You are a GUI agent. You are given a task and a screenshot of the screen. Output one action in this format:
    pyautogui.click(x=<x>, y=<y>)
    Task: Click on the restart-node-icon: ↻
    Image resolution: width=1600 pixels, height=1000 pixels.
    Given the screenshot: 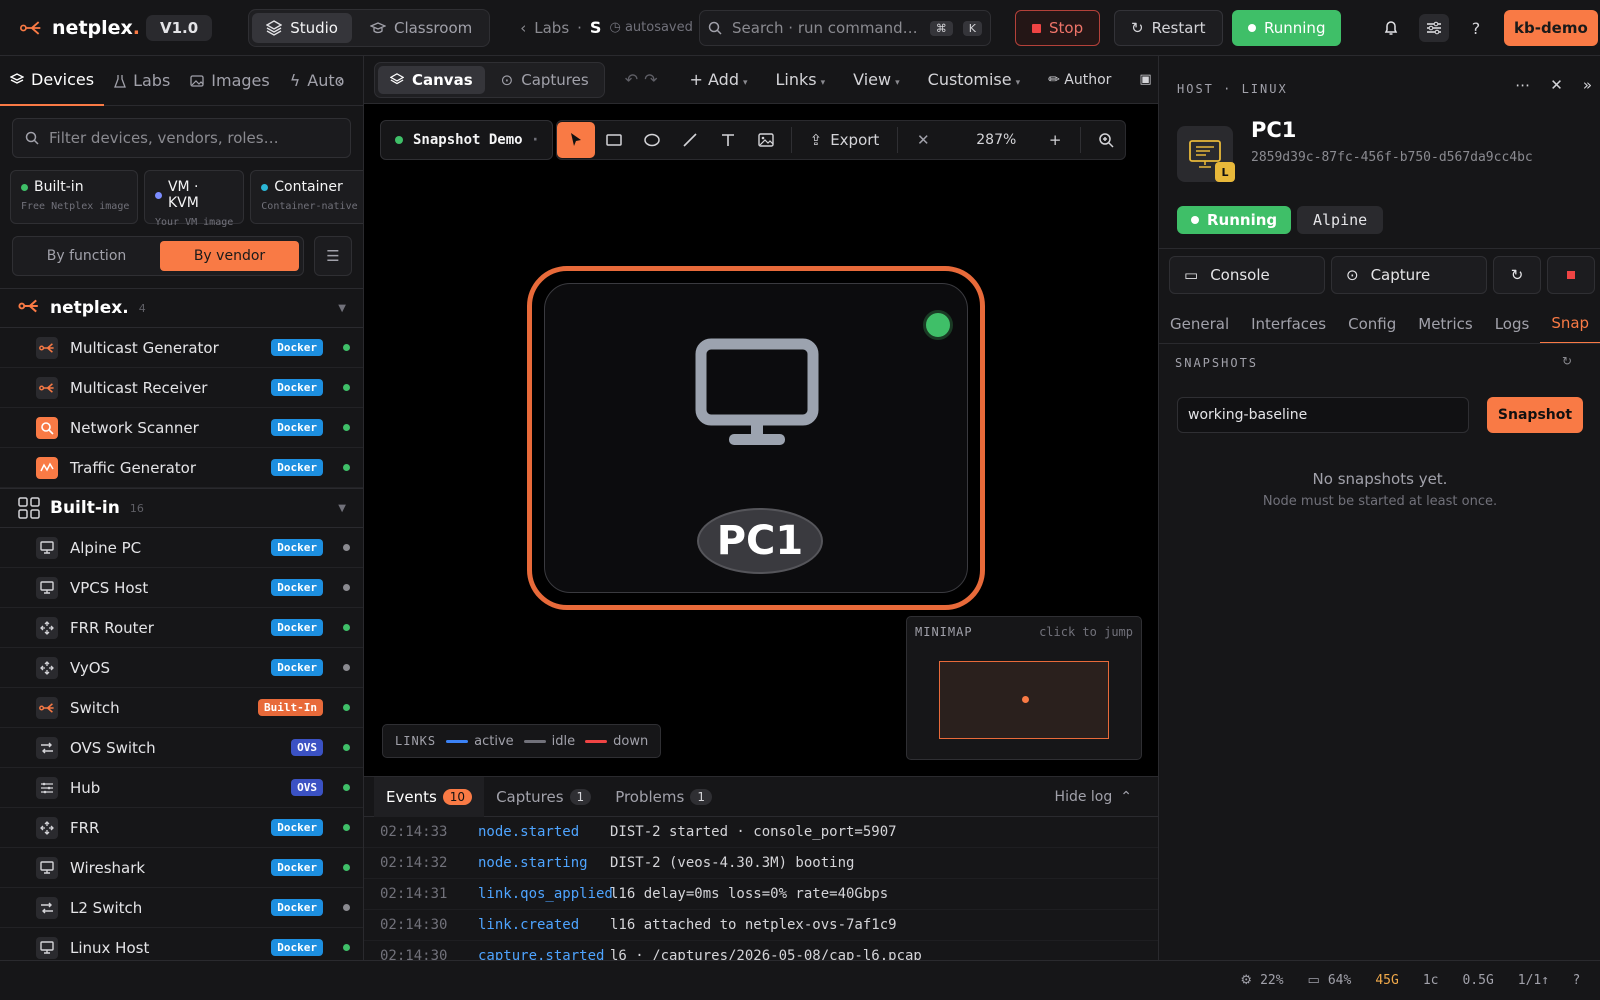 What is the action you would take?
    pyautogui.click(x=1517, y=275)
    